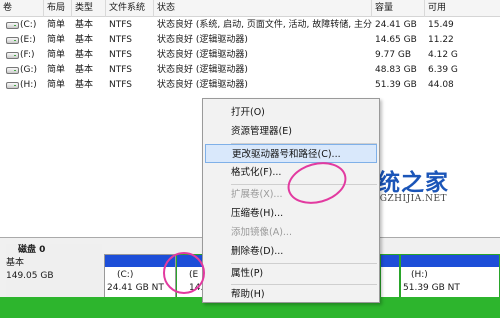  I want to click on volume-list-header: 卷 布局 类型 文件系统 状态 容量 可用, so click(250, 8).